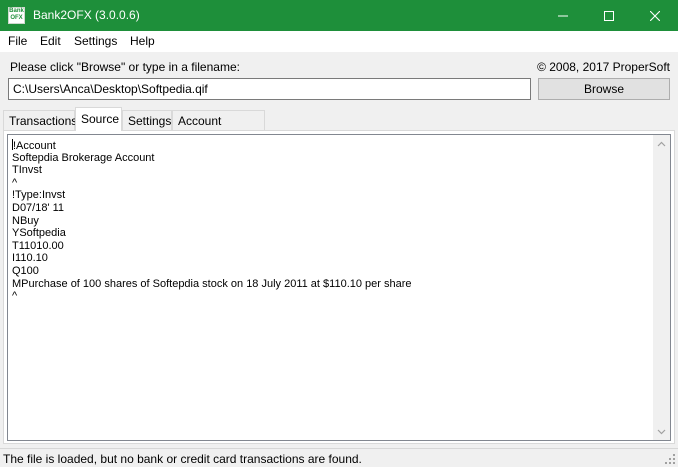 This screenshot has height=467, width=678. What do you see at coordinates (25, 270) in the screenshot?
I see `source-line: Q100` at bounding box center [25, 270].